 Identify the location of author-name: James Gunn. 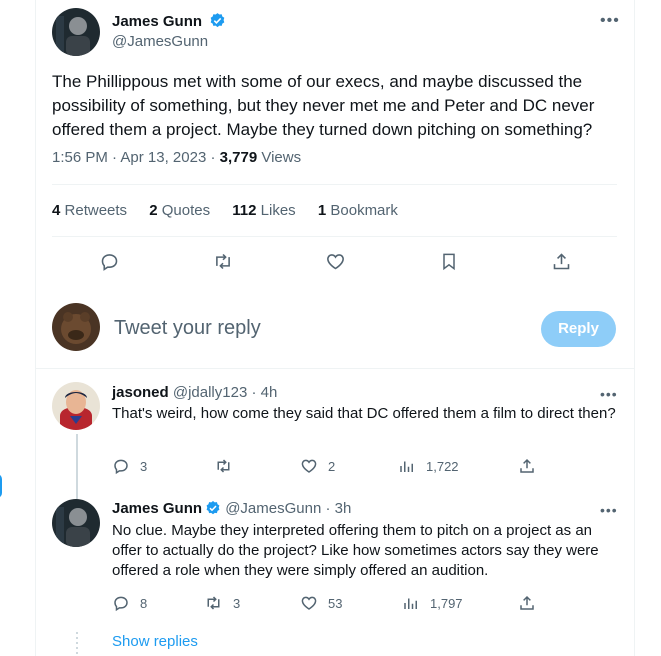
(157, 21).